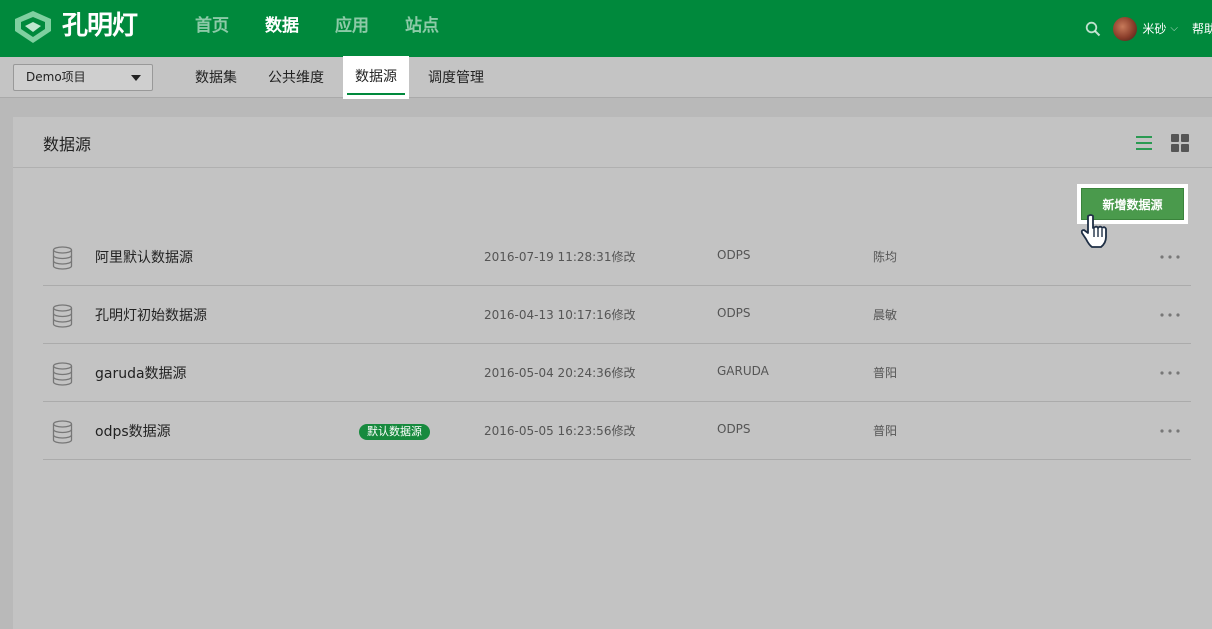  Describe the element at coordinates (422, 28) in the screenshot. I see `nav-sites: 站点` at that location.